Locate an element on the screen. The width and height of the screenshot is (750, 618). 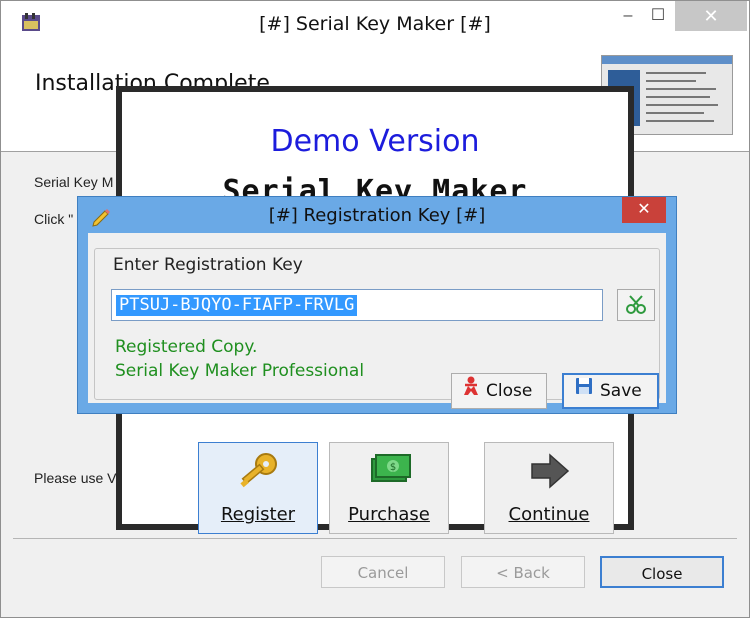
footer-divider is located at coordinates (375, 538).